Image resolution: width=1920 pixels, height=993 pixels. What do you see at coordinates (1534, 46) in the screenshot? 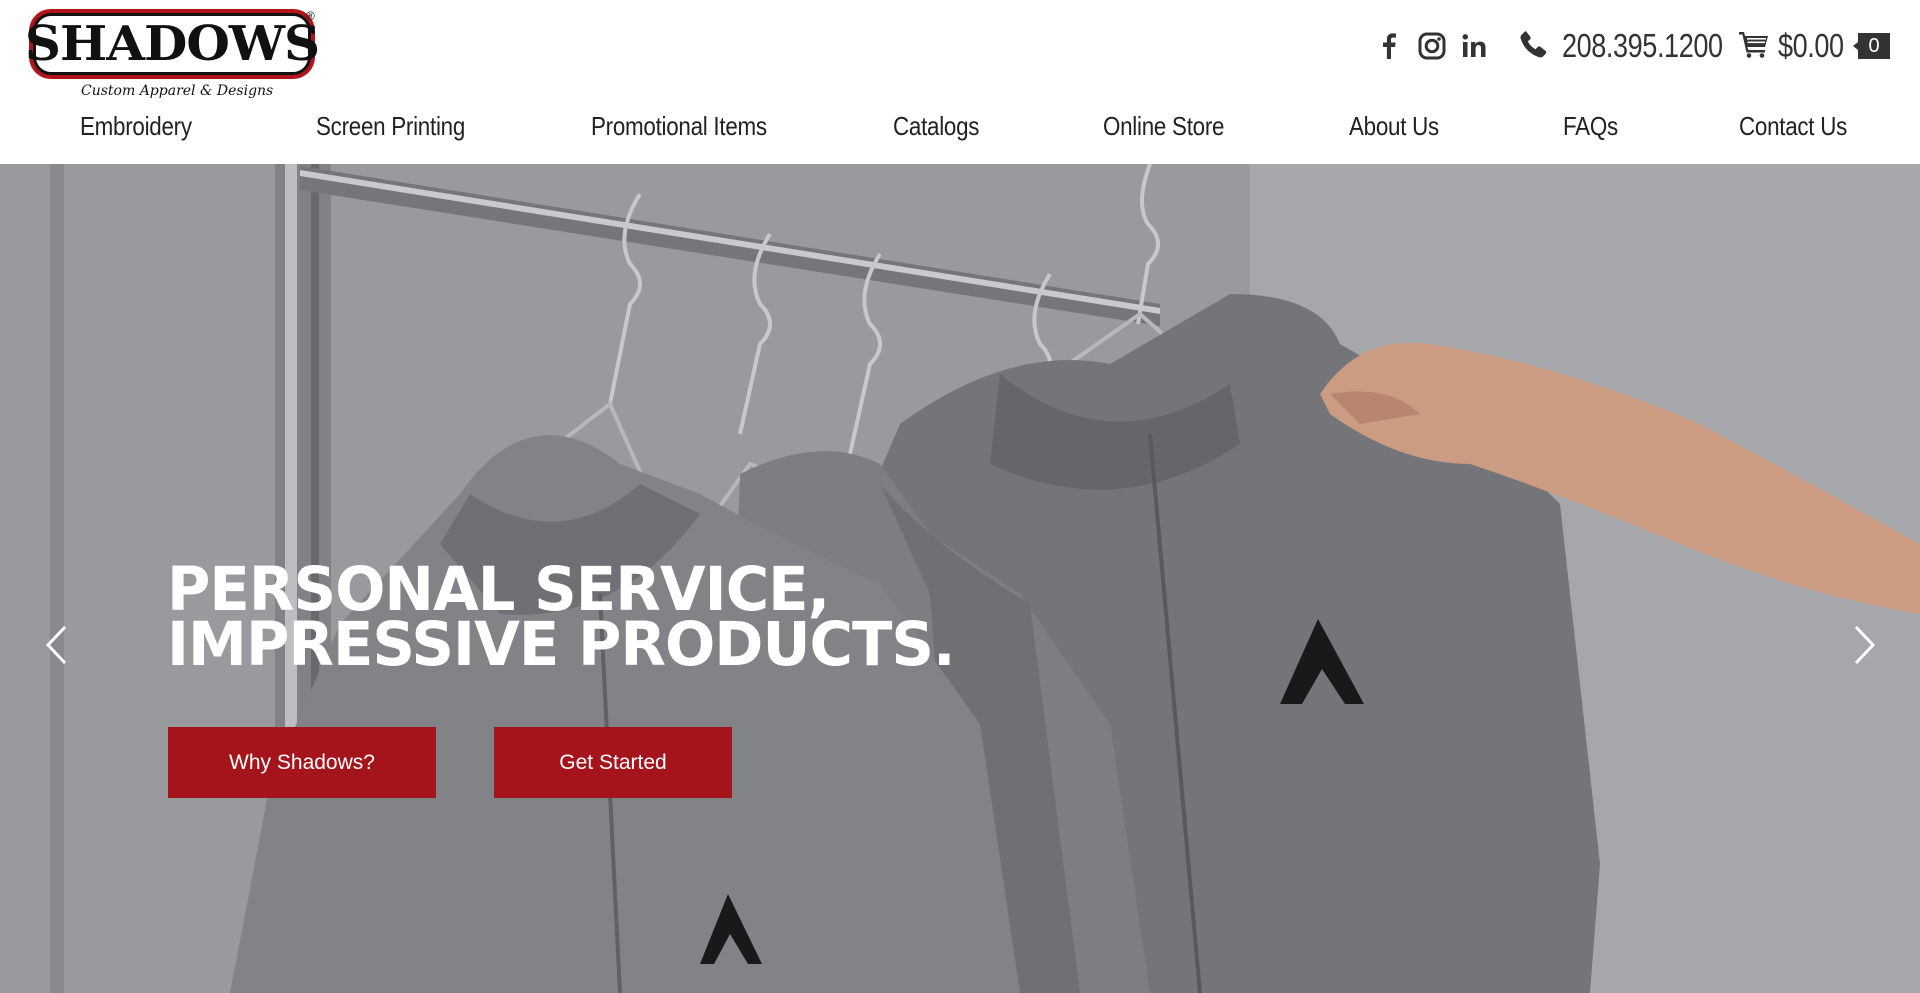
I see `phone-icon` at bounding box center [1534, 46].